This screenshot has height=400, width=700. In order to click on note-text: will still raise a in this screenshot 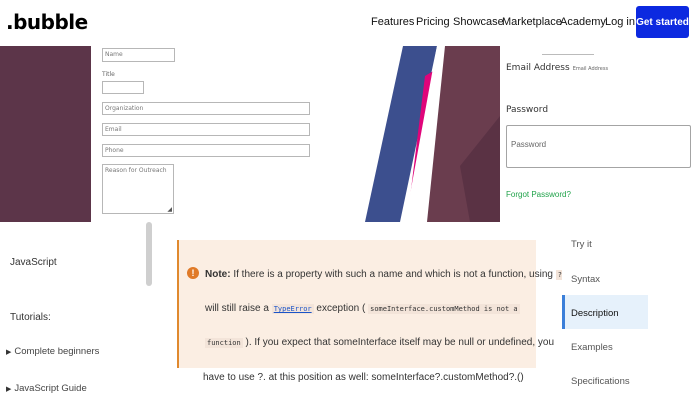, I will do `click(237, 308)`.